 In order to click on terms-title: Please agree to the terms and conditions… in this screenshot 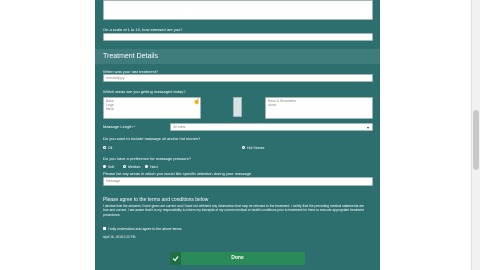, I will do `click(156, 200)`.